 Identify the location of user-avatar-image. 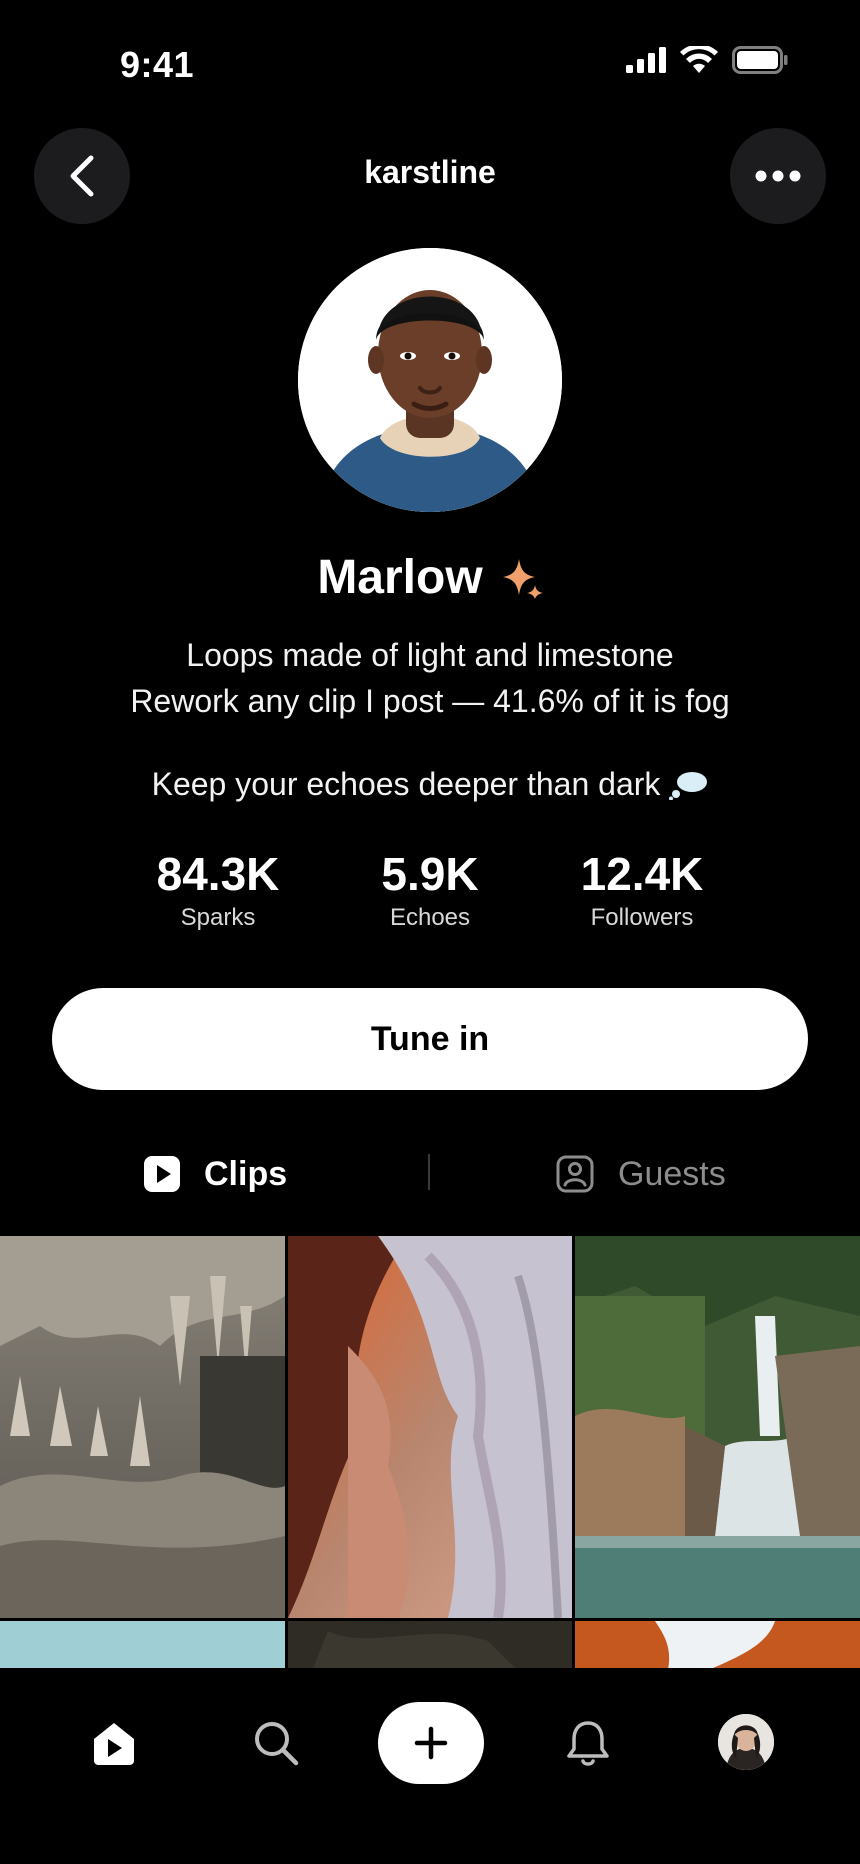
(746, 1742).